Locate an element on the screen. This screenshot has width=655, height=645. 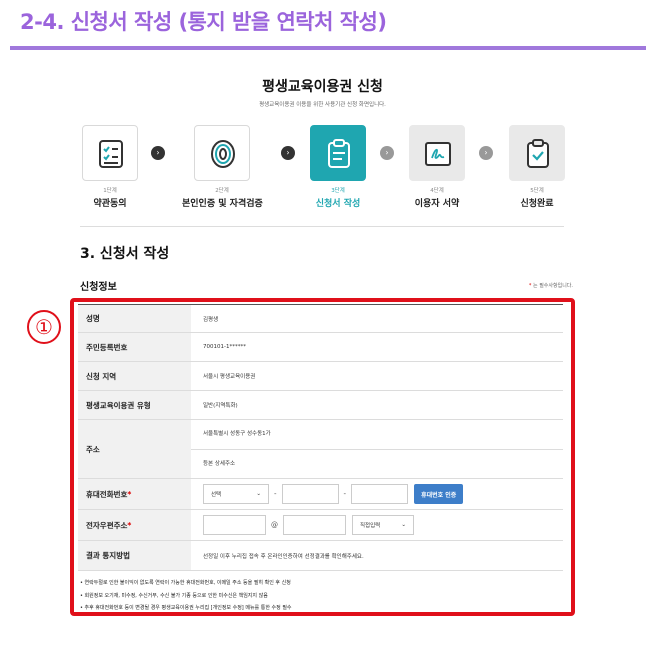
fingerprint-icon is located at coordinates (222, 153).